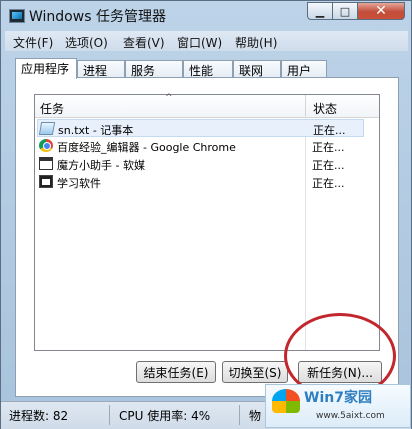  Describe the element at coordinates (255, 416) in the screenshot. I see `status-memory: 物` at that location.